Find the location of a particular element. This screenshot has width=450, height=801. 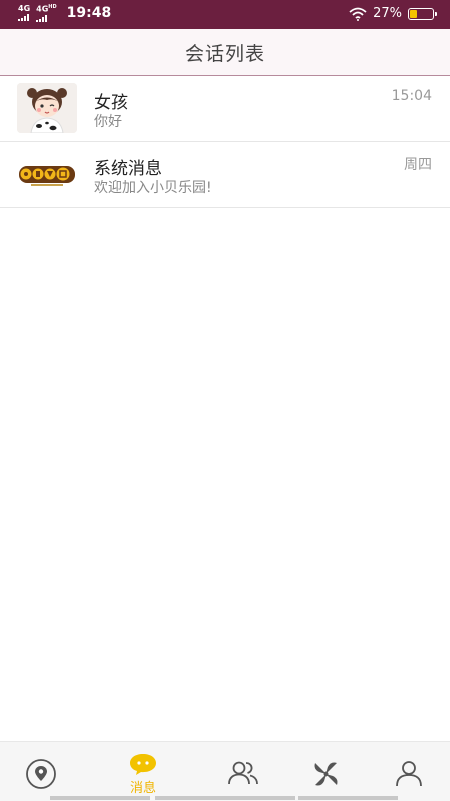

network-type-2: 4G is located at coordinates (42, 9).